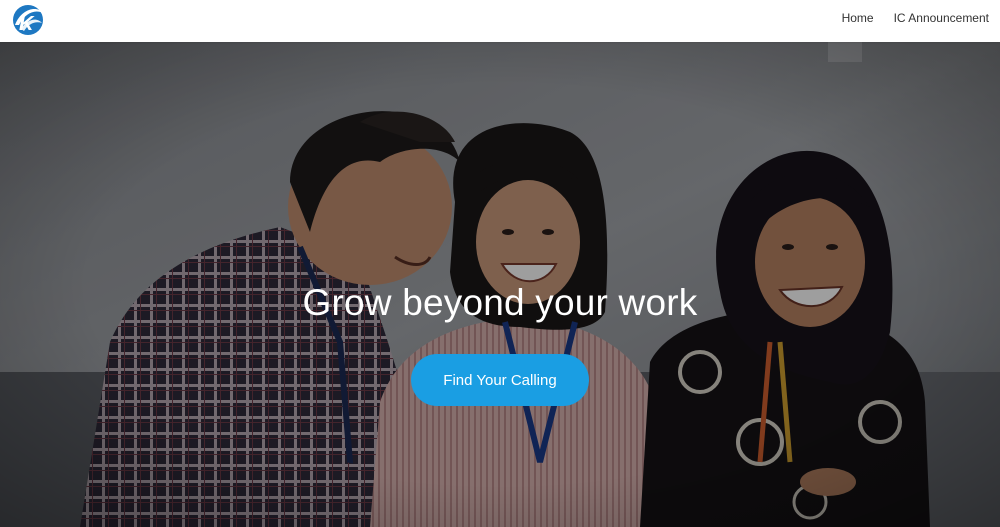 Image resolution: width=1000 pixels, height=527 pixels. I want to click on top-navbar: K Home IC Announcement, so click(500, 21).